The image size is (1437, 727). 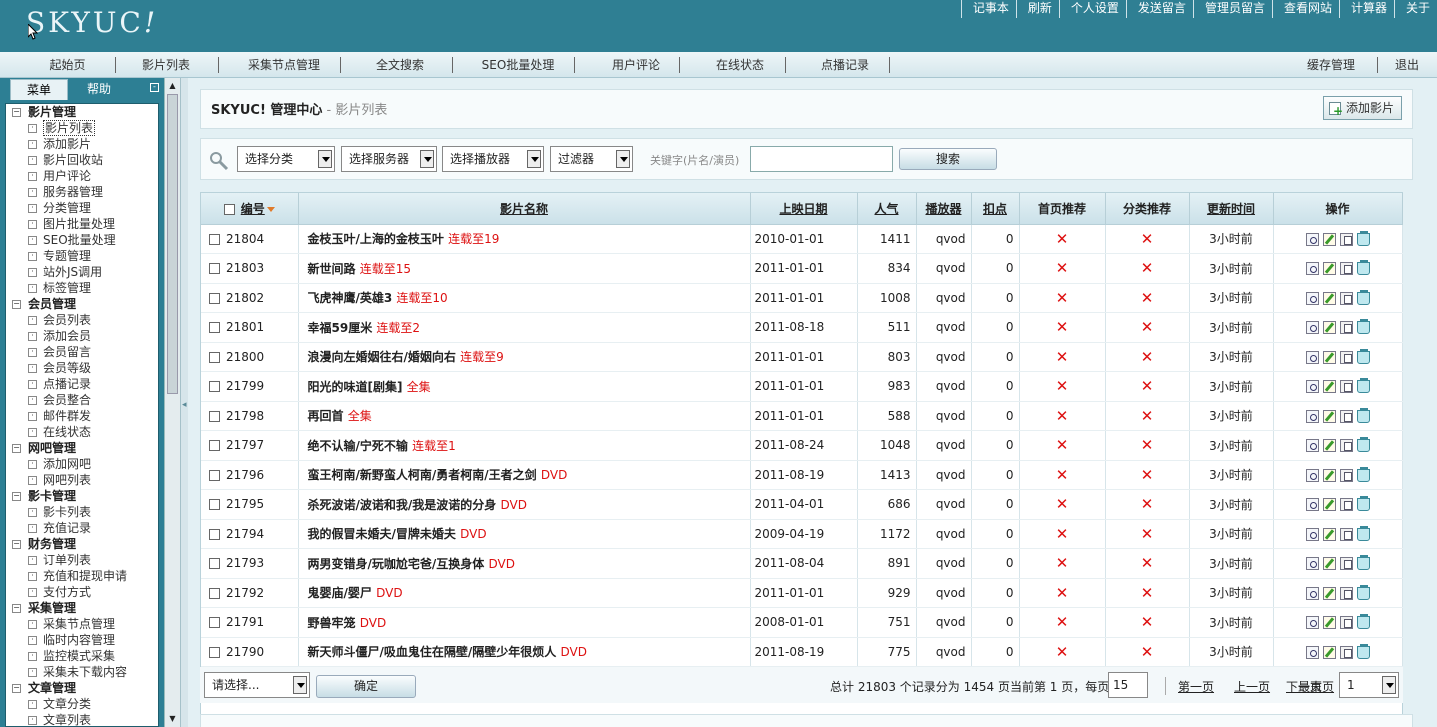 What do you see at coordinates (82, 208) in the screenshot?
I see `menu-item: · 分类管理` at bounding box center [82, 208].